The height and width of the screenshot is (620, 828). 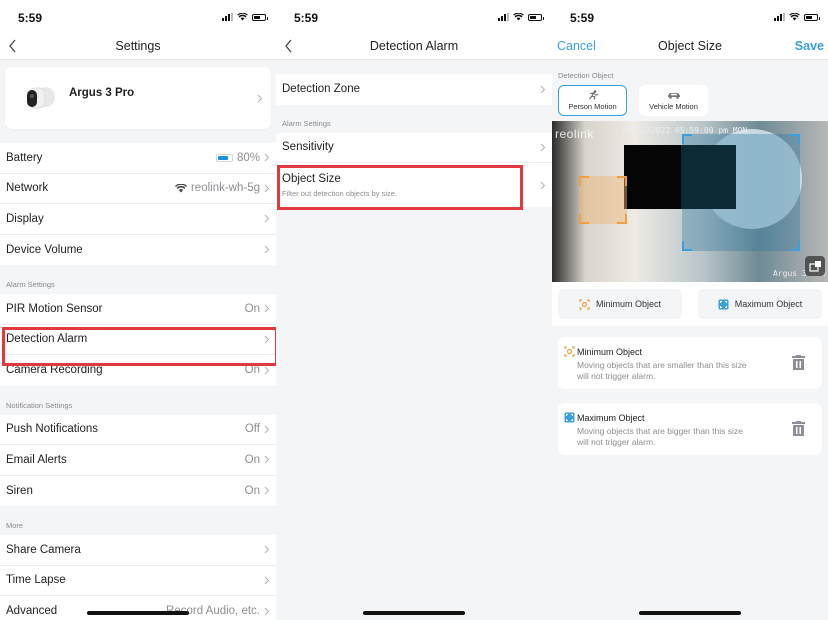 What do you see at coordinates (592, 106) in the screenshot?
I see `person-motion-label: Person Motion` at bounding box center [592, 106].